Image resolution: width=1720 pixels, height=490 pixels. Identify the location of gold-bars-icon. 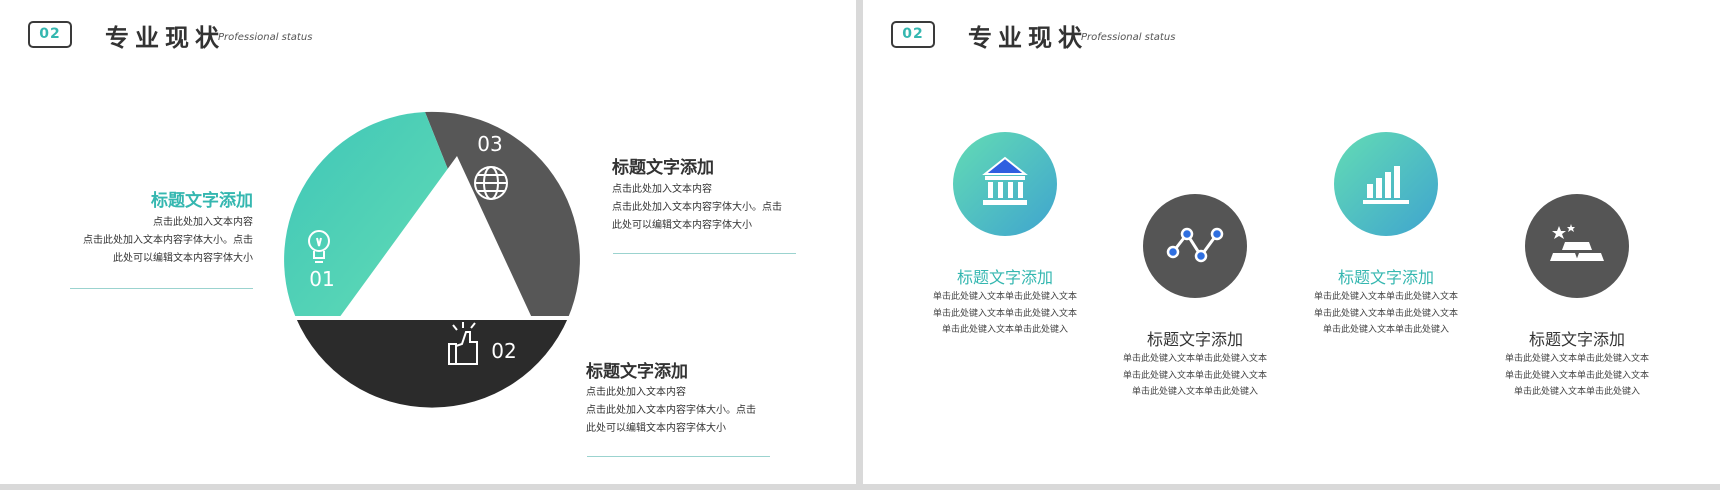
(1577, 242).